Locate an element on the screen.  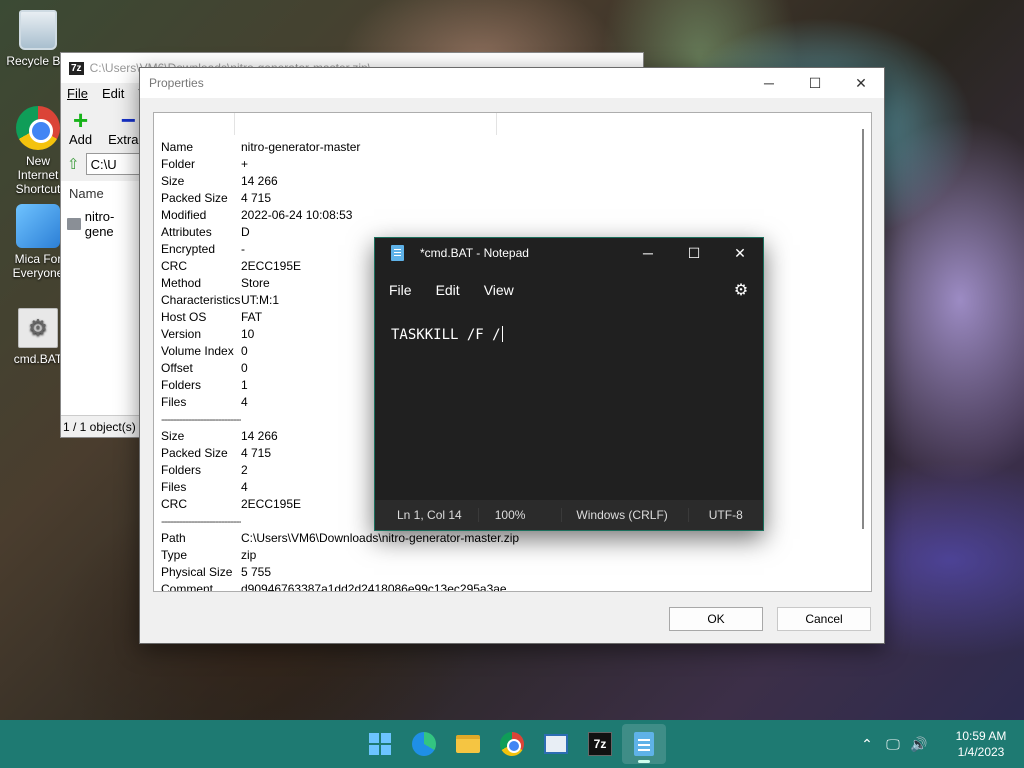
folder-icon is located at coordinates (74, 224).